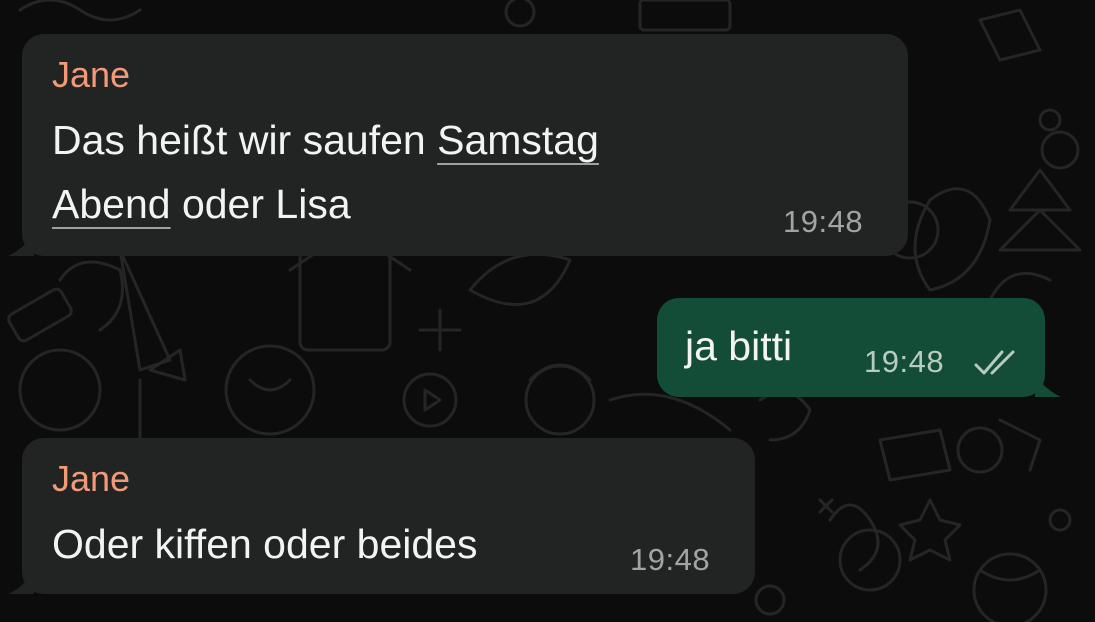  I want to click on date-link: Samstag, so click(518, 140).